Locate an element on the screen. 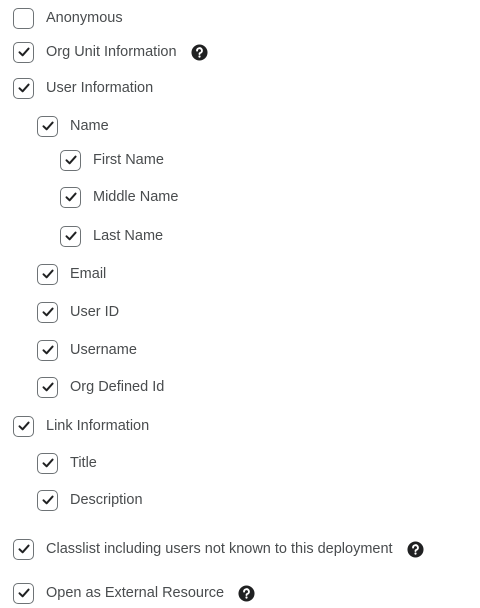  option-user-information: User Information is located at coordinates (83, 88).